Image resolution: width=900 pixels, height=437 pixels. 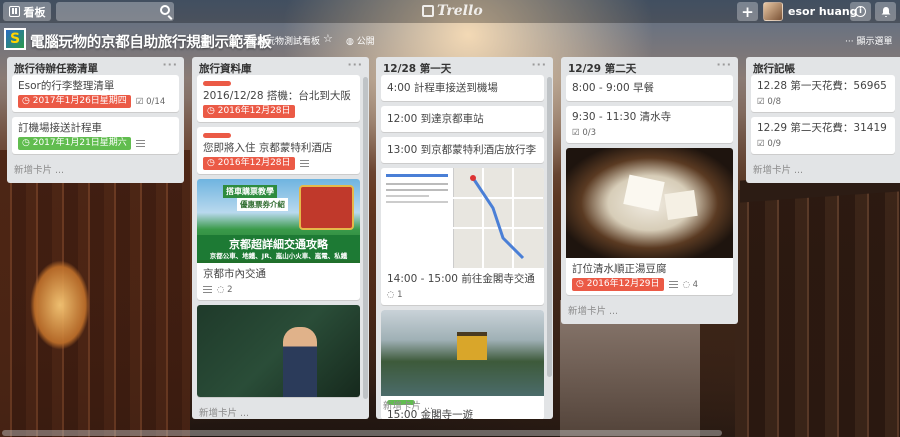 I want to click on show-menu: ··· 顯示選單, so click(x=868, y=40).